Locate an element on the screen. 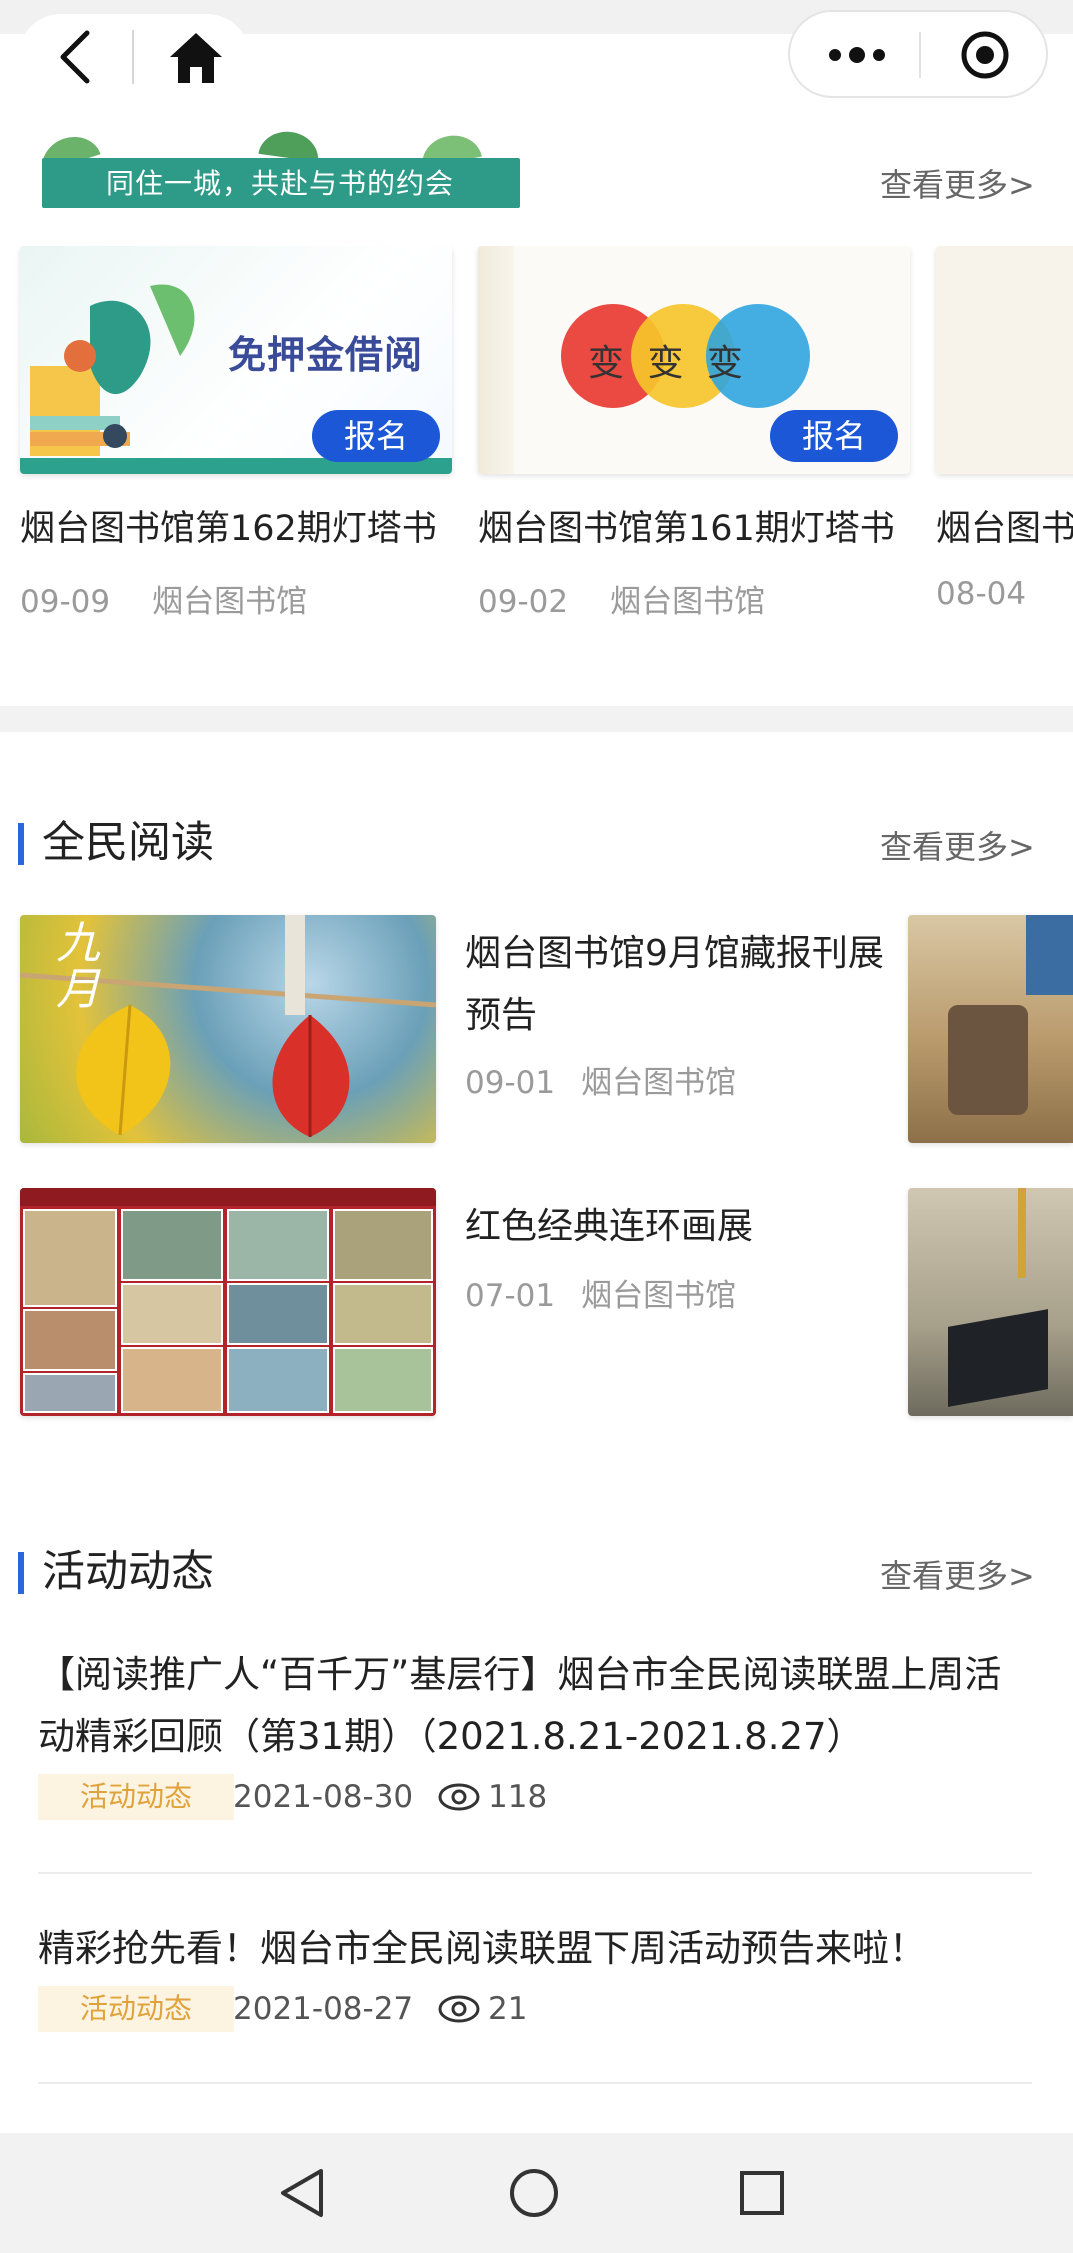 Image resolution: width=1073 pixels, height=2253 pixels. more-button is located at coordinates (857, 55).